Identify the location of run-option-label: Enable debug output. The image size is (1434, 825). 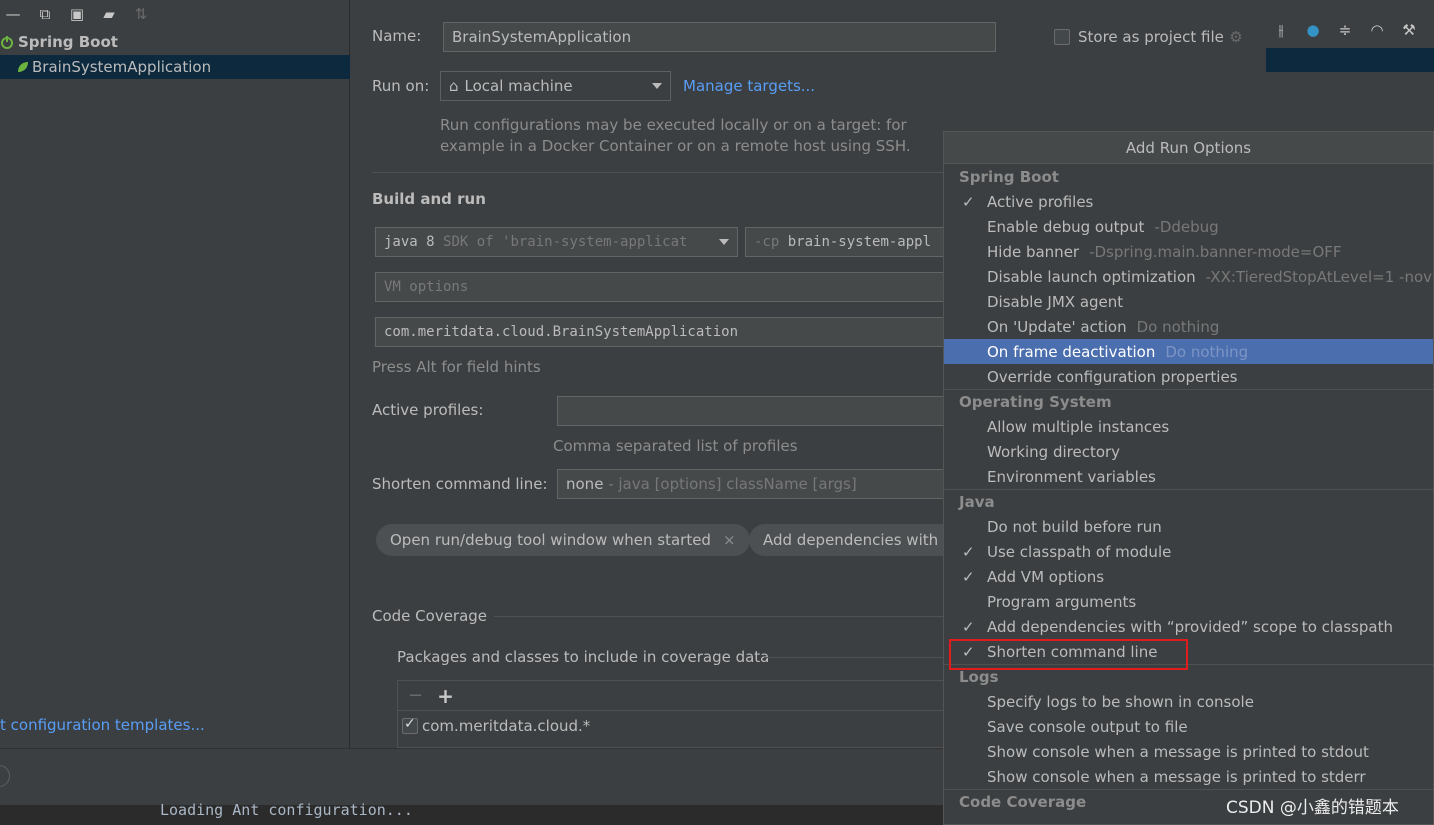
(1066, 226).